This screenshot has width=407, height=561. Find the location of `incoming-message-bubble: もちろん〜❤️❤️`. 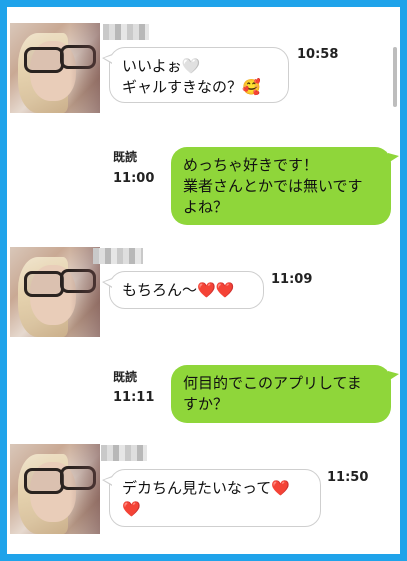

incoming-message-bubble: もちろん〜❤️❤️ is located at coordinates (183, 290).